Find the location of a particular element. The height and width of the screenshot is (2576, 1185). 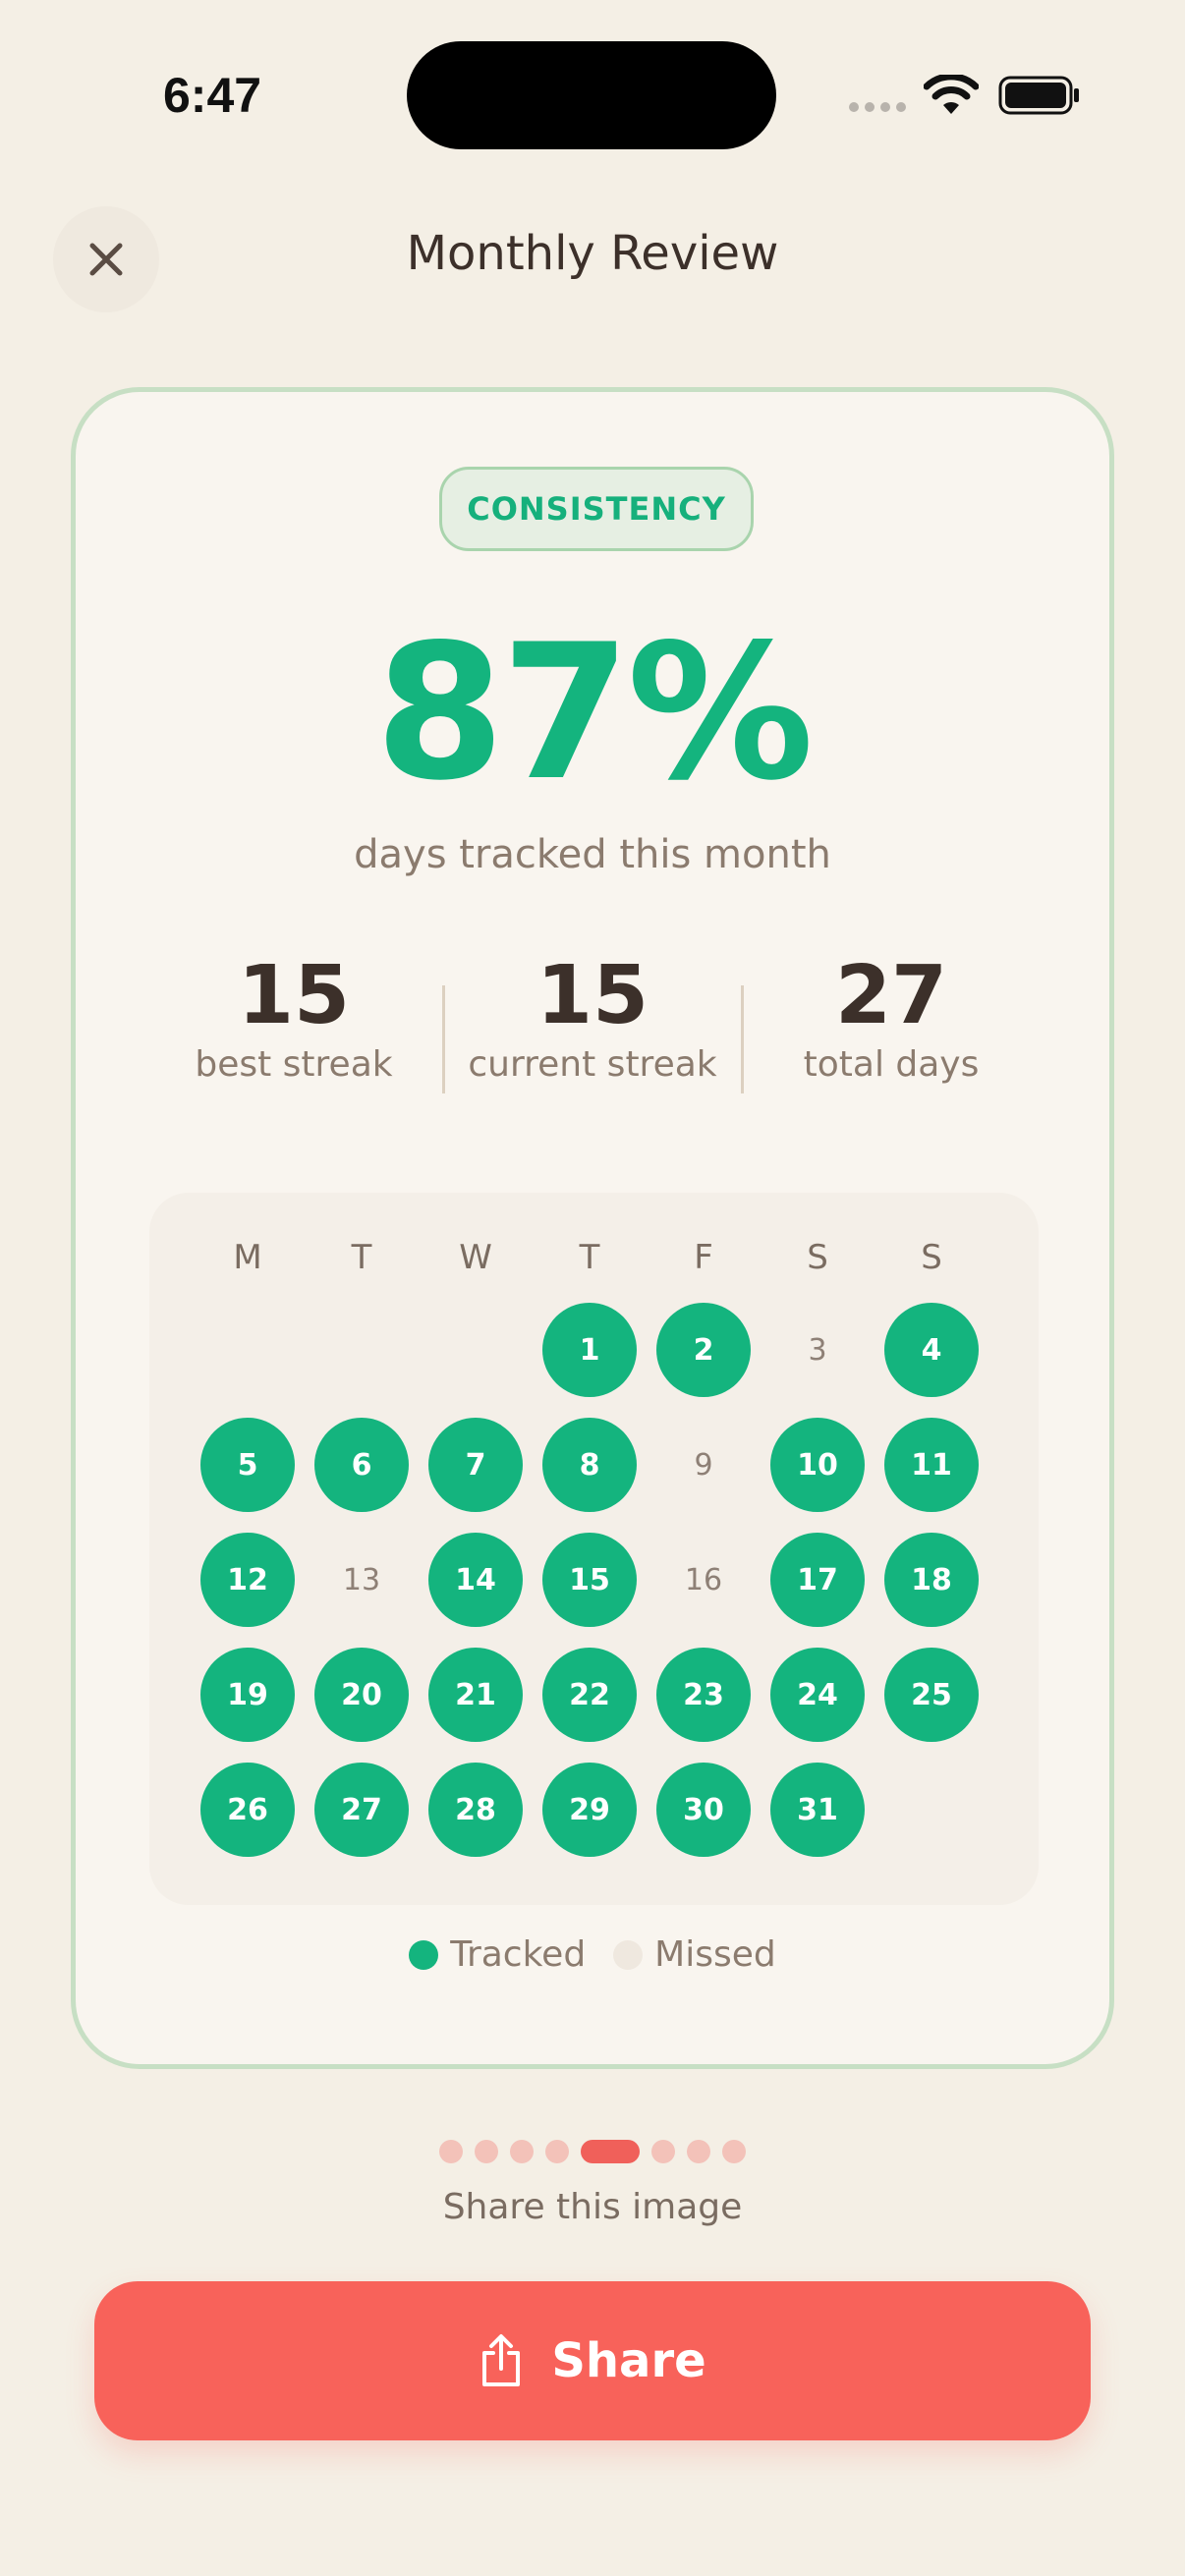

legend-tracked-label: Tracked is located at coordinates (519, 1954).